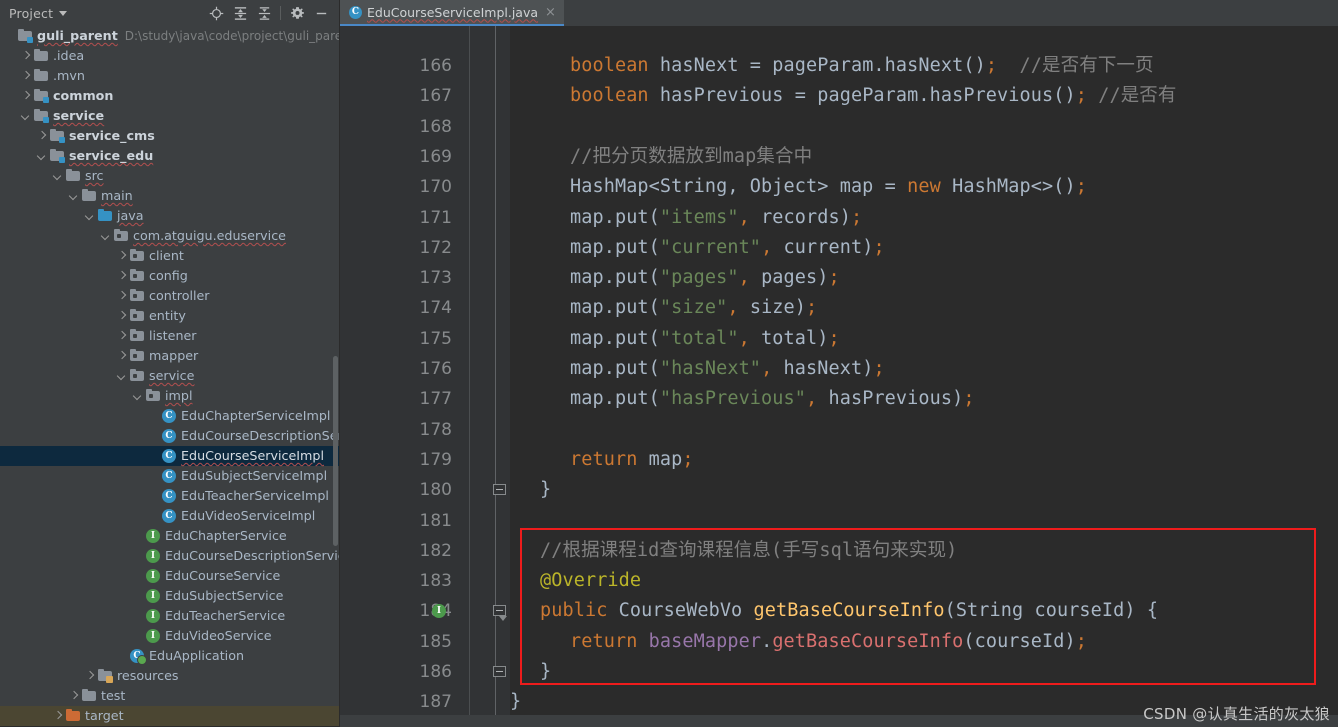 The width and height of the screenshot is (1338, 727). Describe the element at coordinates (321, 13) in the screenshot. I see `minimize-icon` at that location.